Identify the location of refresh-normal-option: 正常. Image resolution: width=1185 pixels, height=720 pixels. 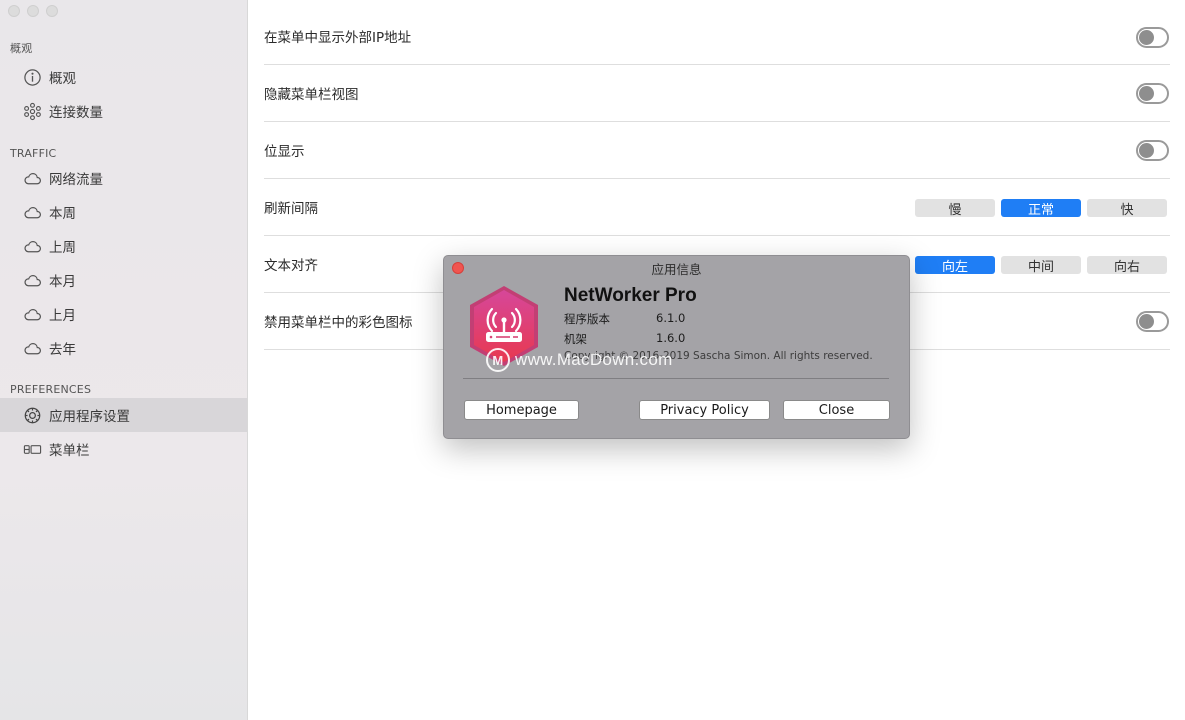
(1041, 208).